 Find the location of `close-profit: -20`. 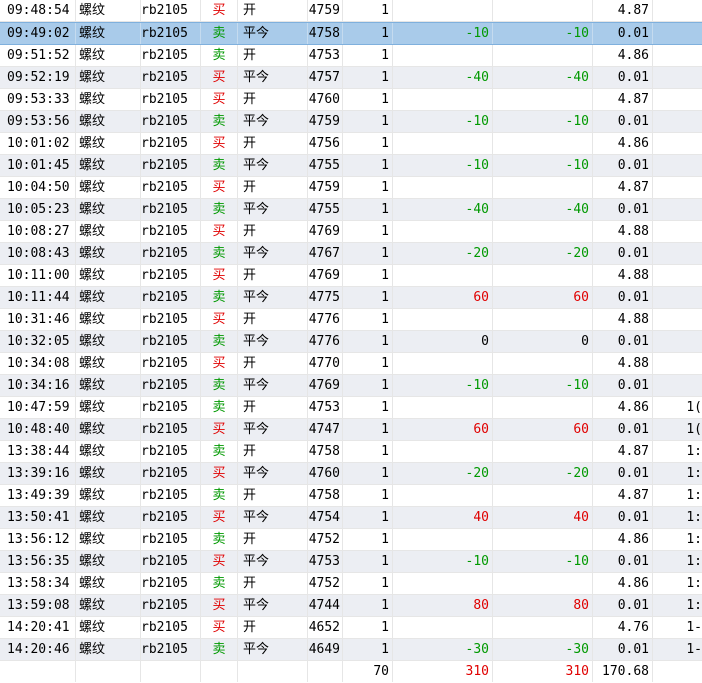

close-profit: -20 is located at coordinates (443, 473).